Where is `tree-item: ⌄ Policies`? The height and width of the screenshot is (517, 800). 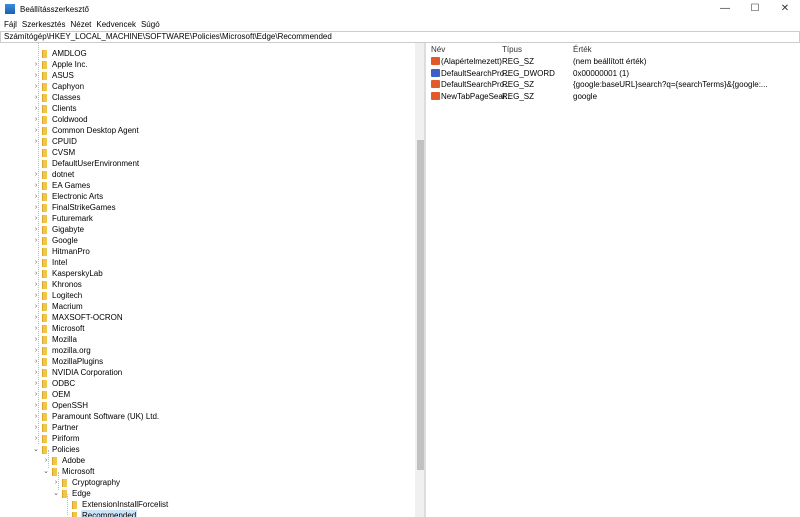
tree-item: ⌄ Policies is located at coordinates (207, 449).